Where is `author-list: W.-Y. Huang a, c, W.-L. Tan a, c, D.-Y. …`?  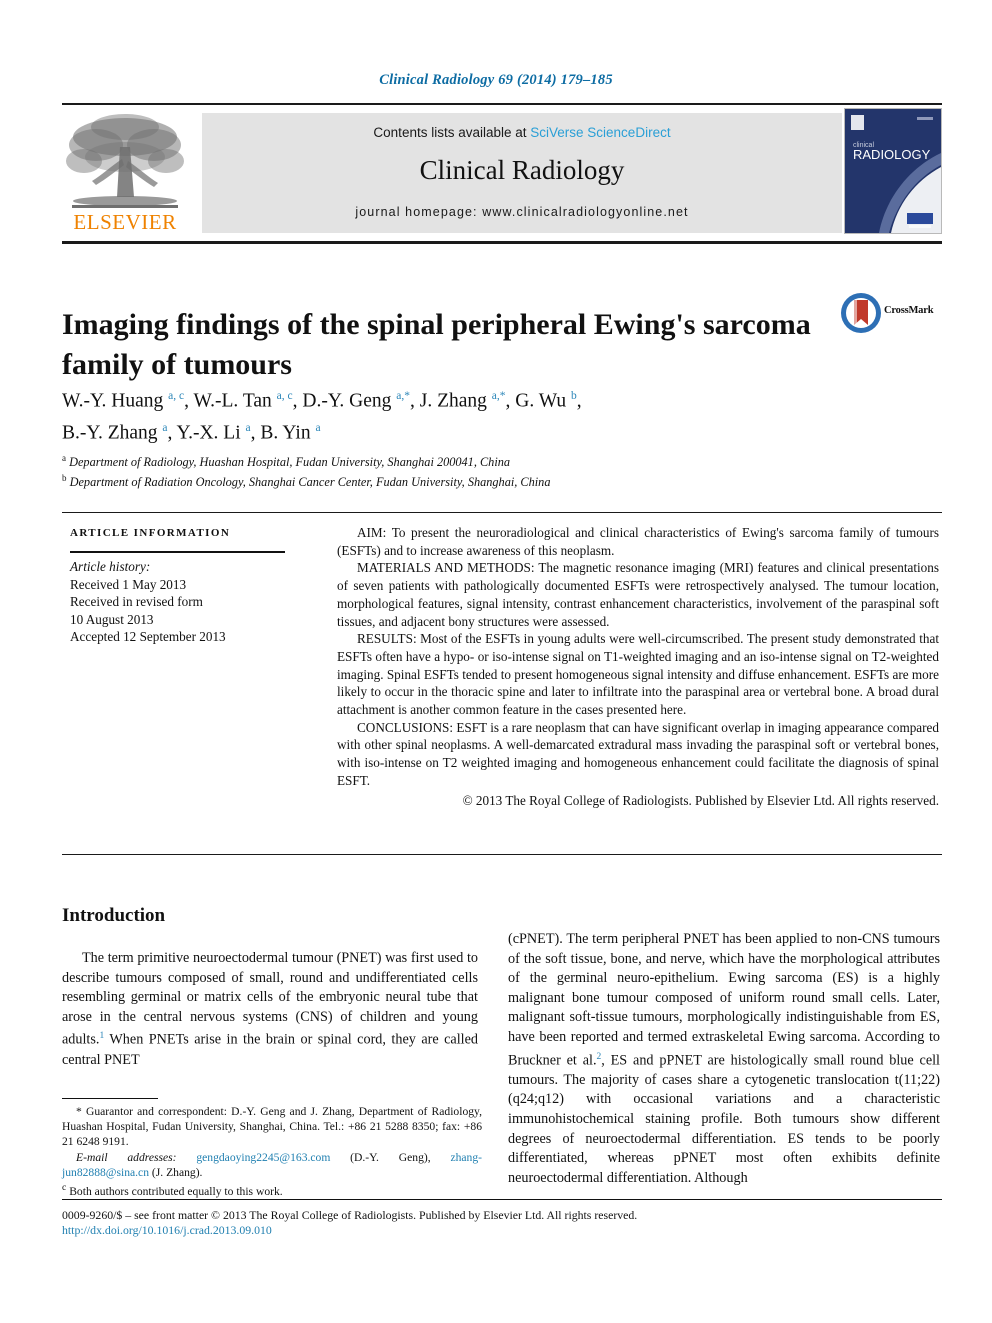 author-list: W.-Y. Huang a, c, W.-L. Tan a, c, D.-Y. … is located at coordinates (452, 414).